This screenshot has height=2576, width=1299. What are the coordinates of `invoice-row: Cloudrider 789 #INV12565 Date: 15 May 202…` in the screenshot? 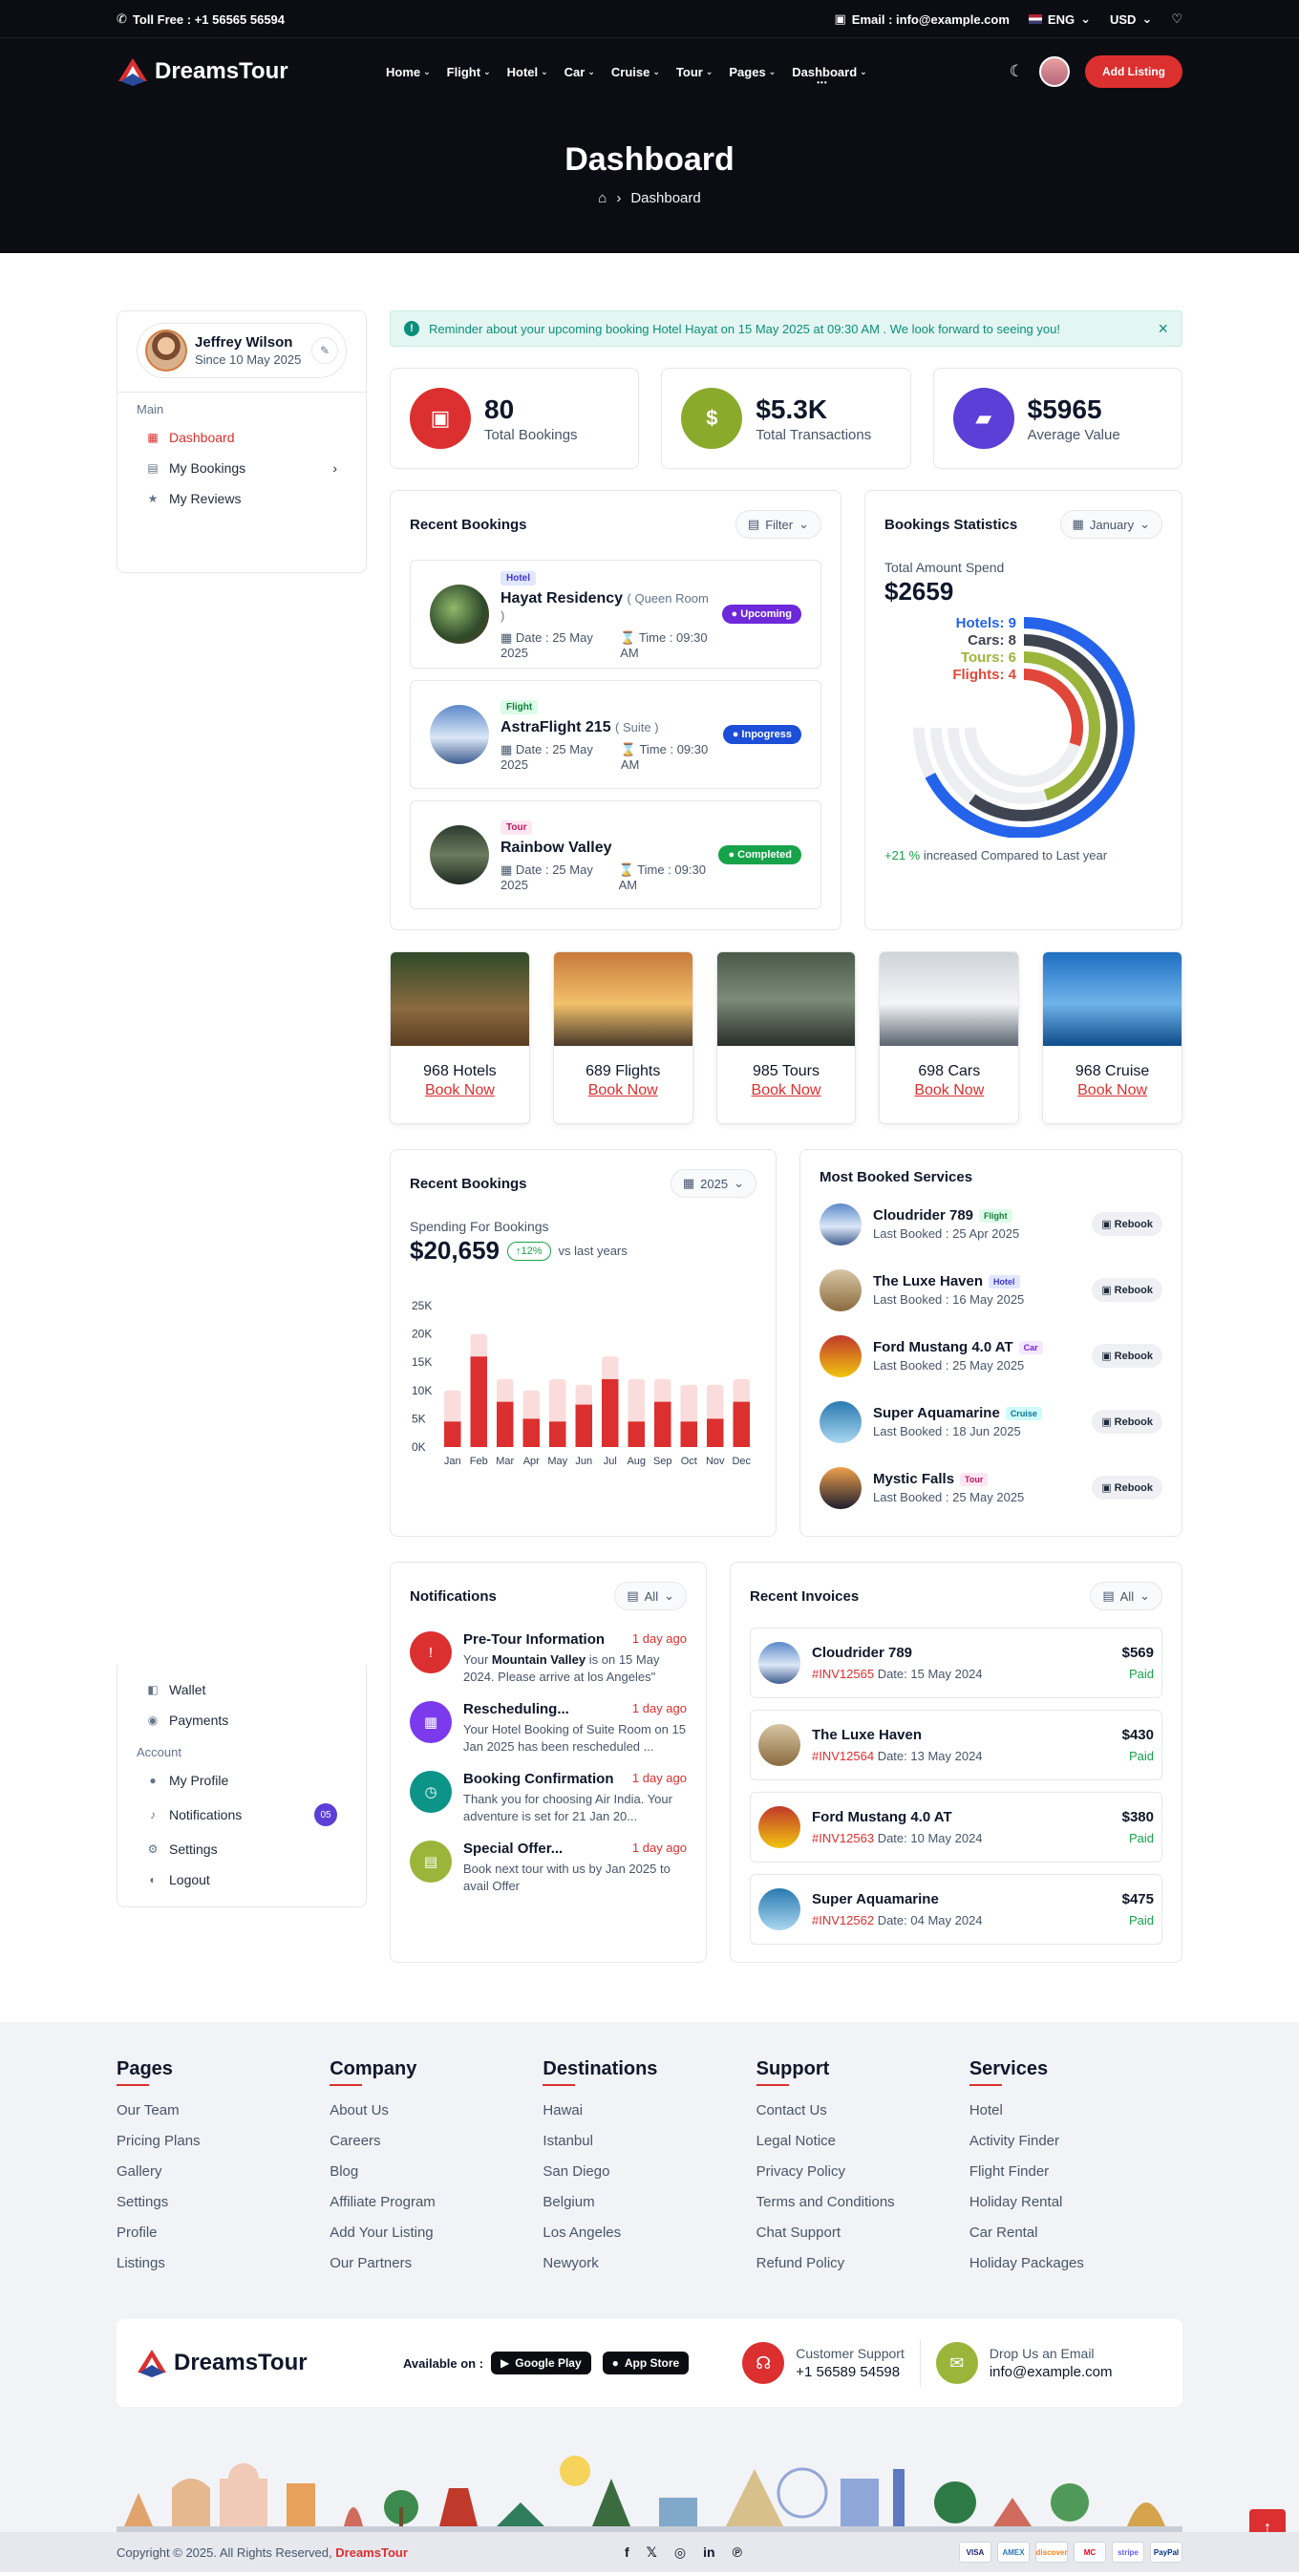 It's located at (956, 1663).